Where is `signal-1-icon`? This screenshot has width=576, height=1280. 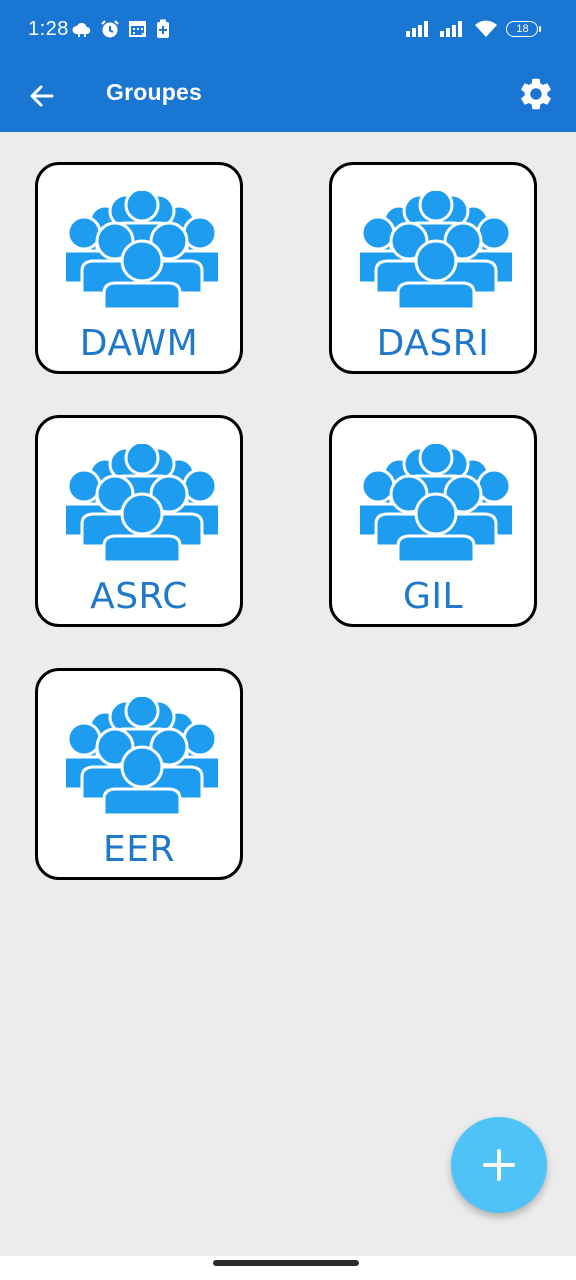 signal-1-icon is located at coordinates (417, 29).